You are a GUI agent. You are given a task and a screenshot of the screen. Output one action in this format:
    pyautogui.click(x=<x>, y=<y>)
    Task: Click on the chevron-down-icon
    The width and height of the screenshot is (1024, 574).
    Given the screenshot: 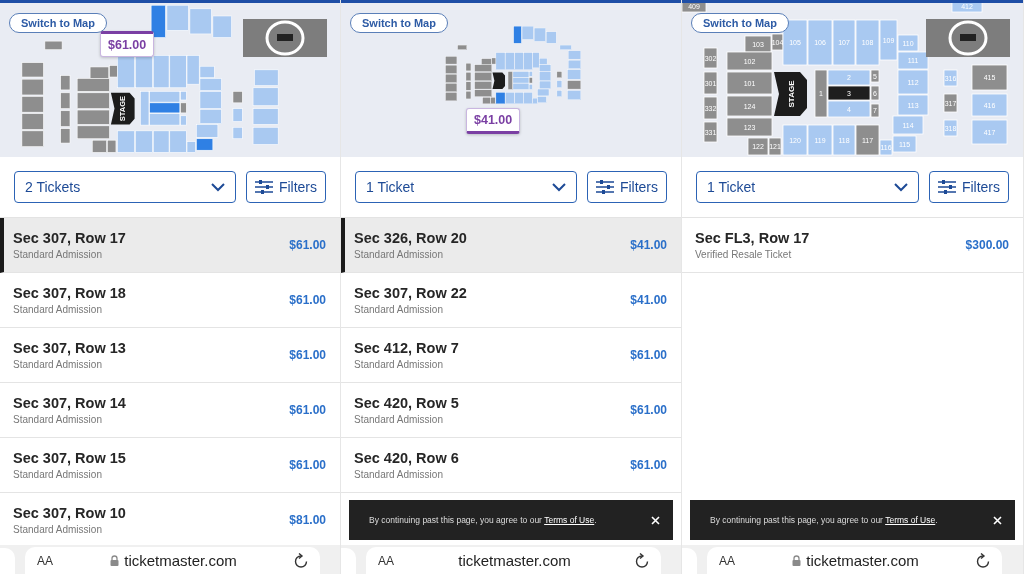 What is the action you would take?
    pyautogui.click(x=558, y=187)
    